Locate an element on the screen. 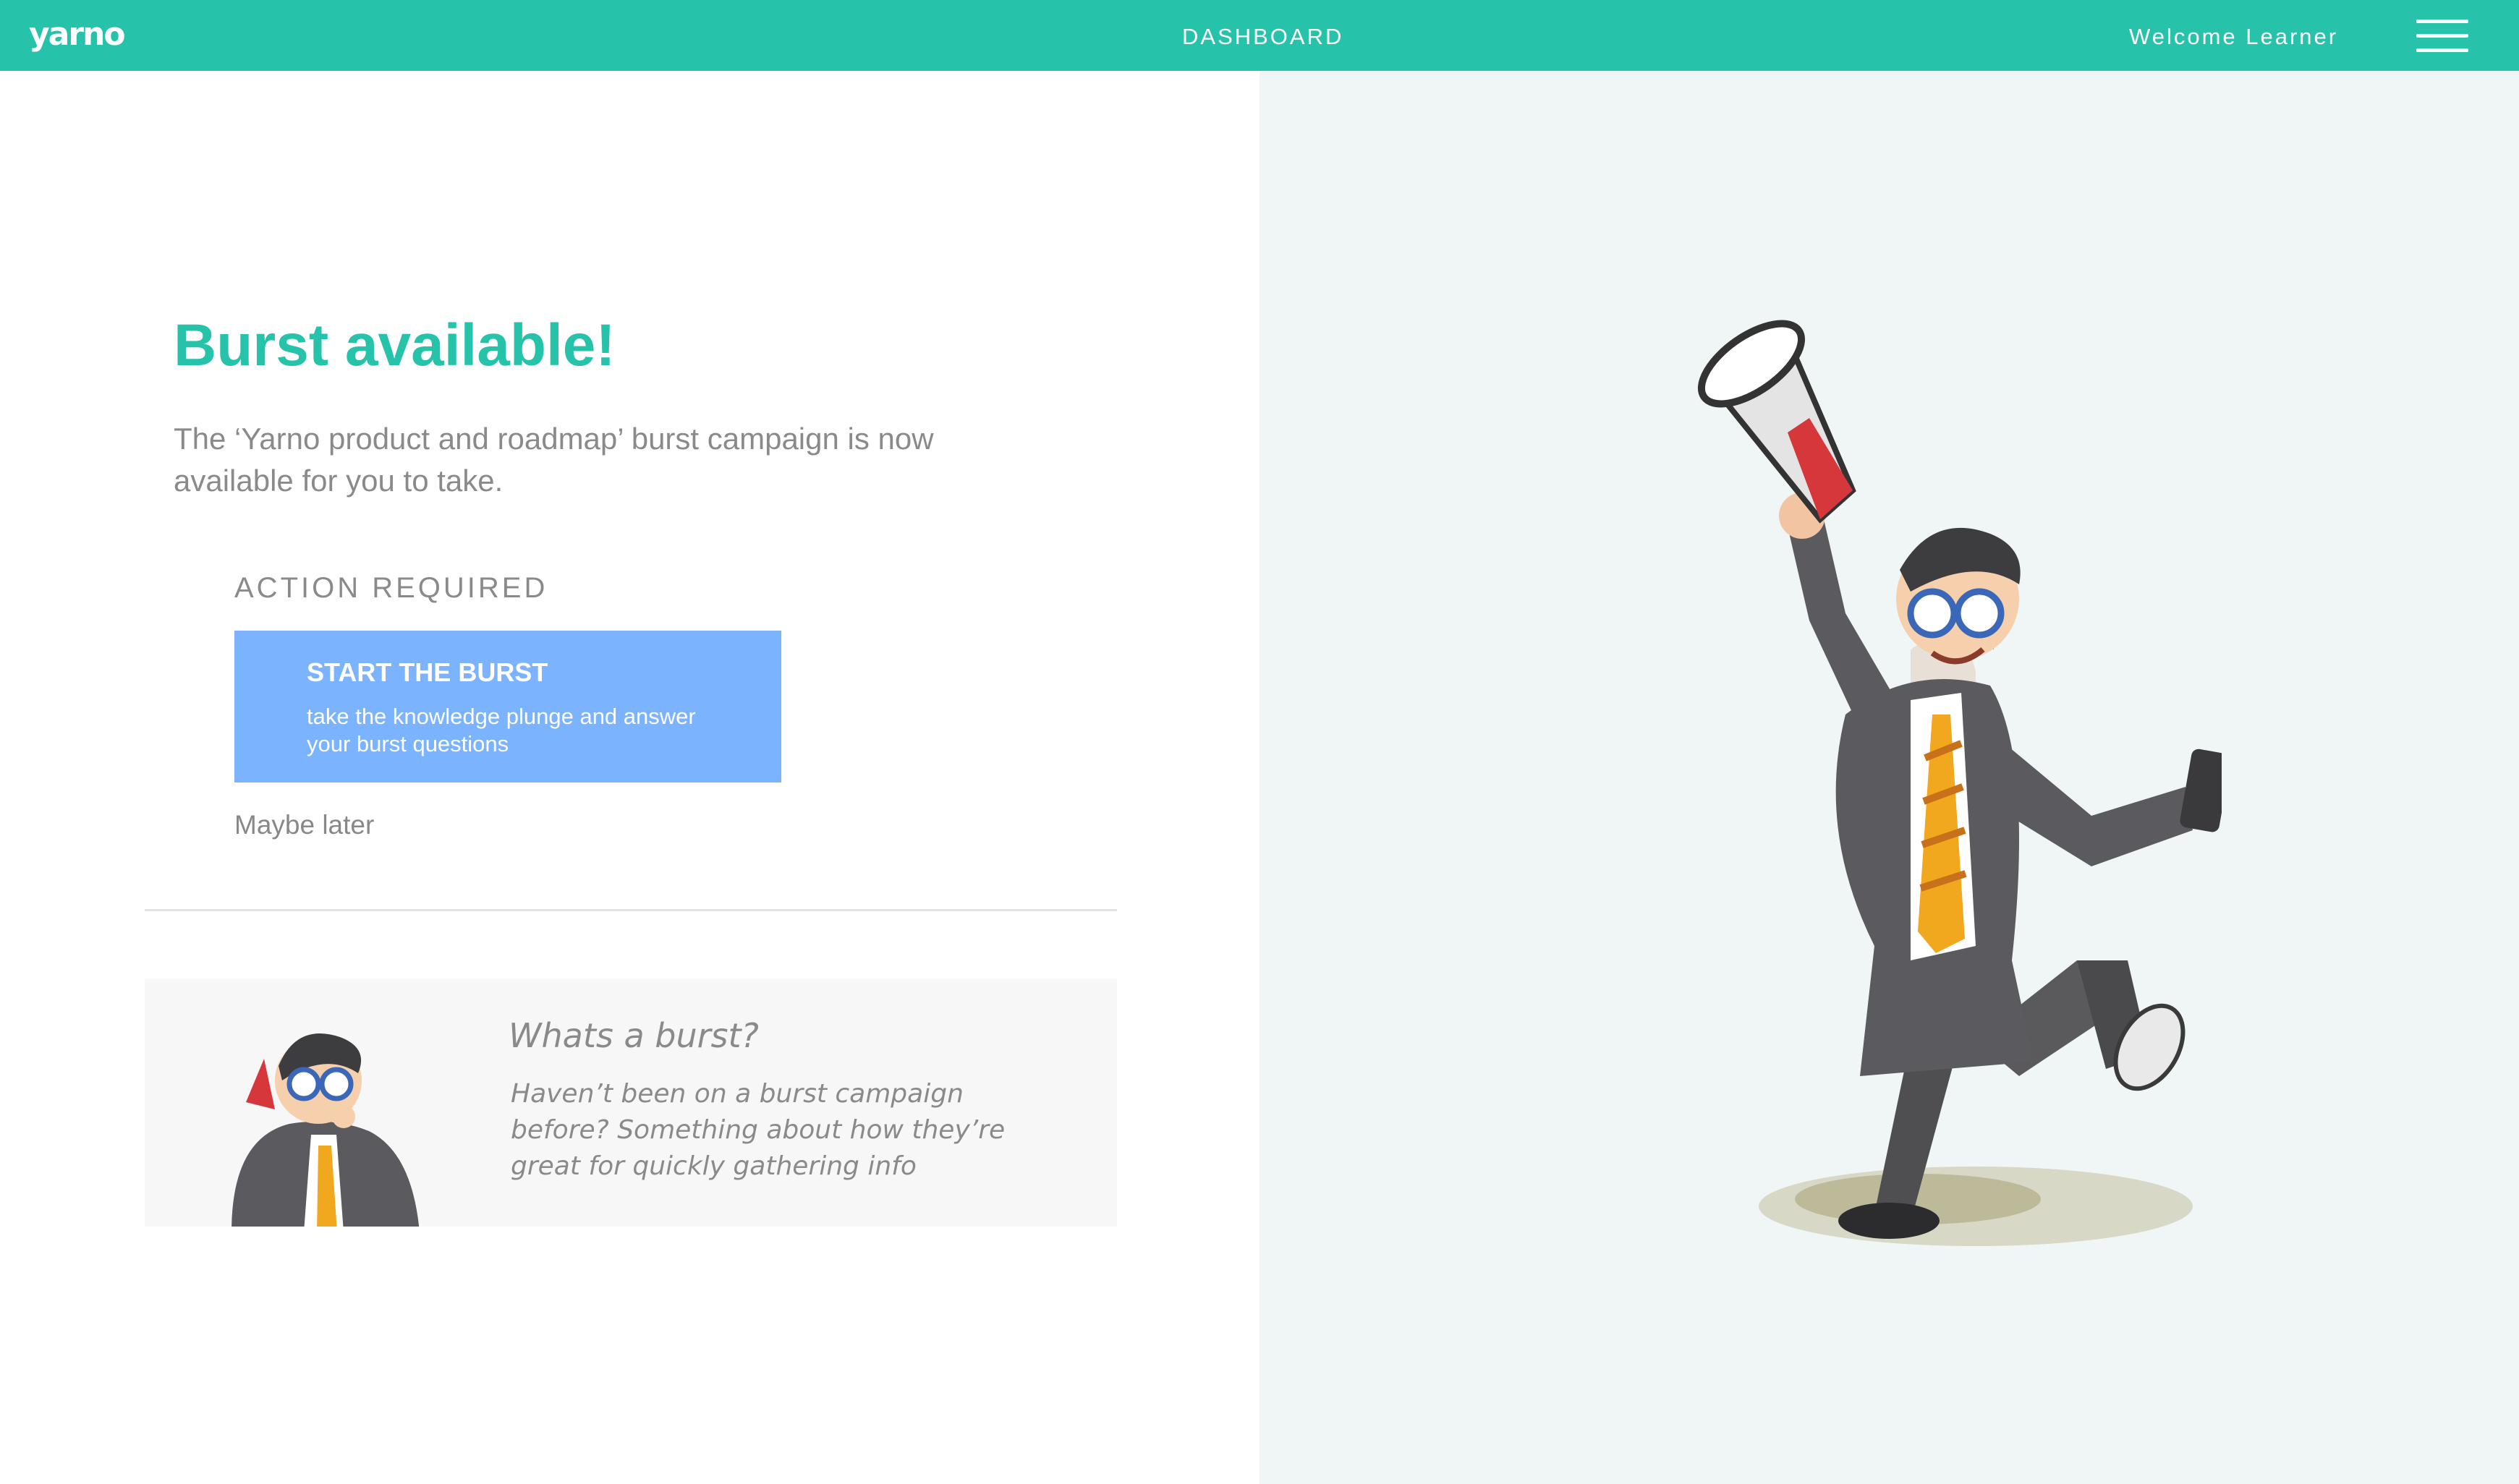 The width and height of the screenshot is (2519, 1484). maybe-later-link: Maybe later is located at coordinates (304, 825).